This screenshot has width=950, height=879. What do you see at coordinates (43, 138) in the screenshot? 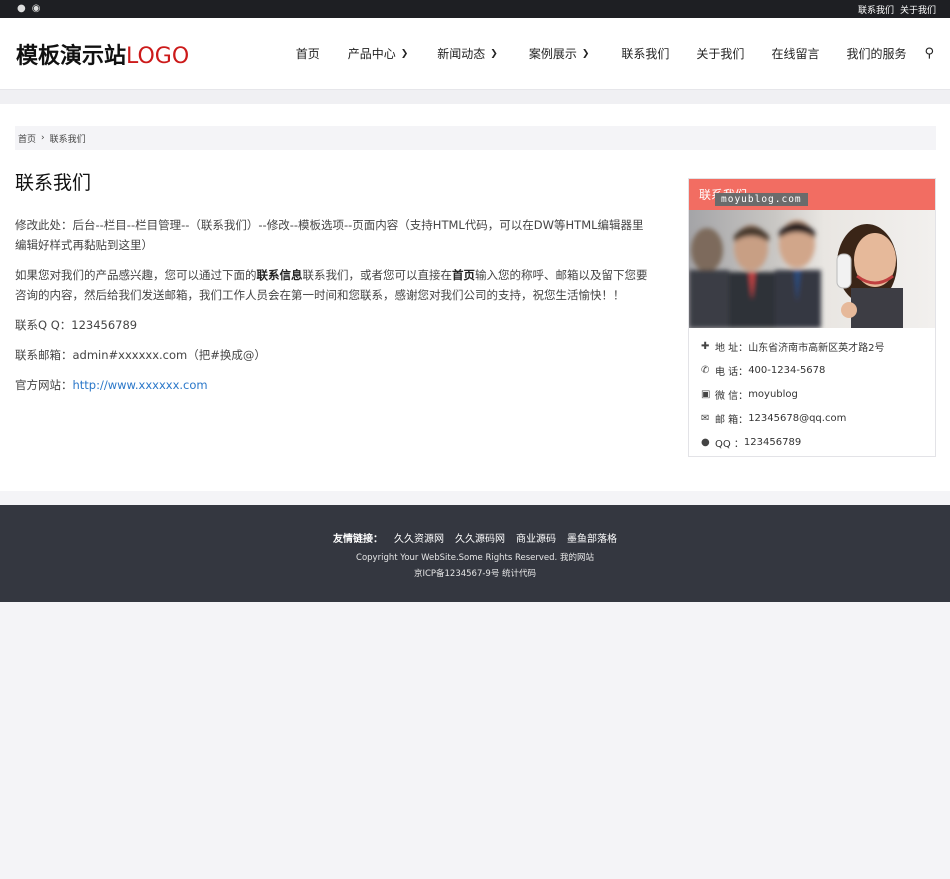
I see `chevron-right-icon: ›` at bounding box center [43, 138].